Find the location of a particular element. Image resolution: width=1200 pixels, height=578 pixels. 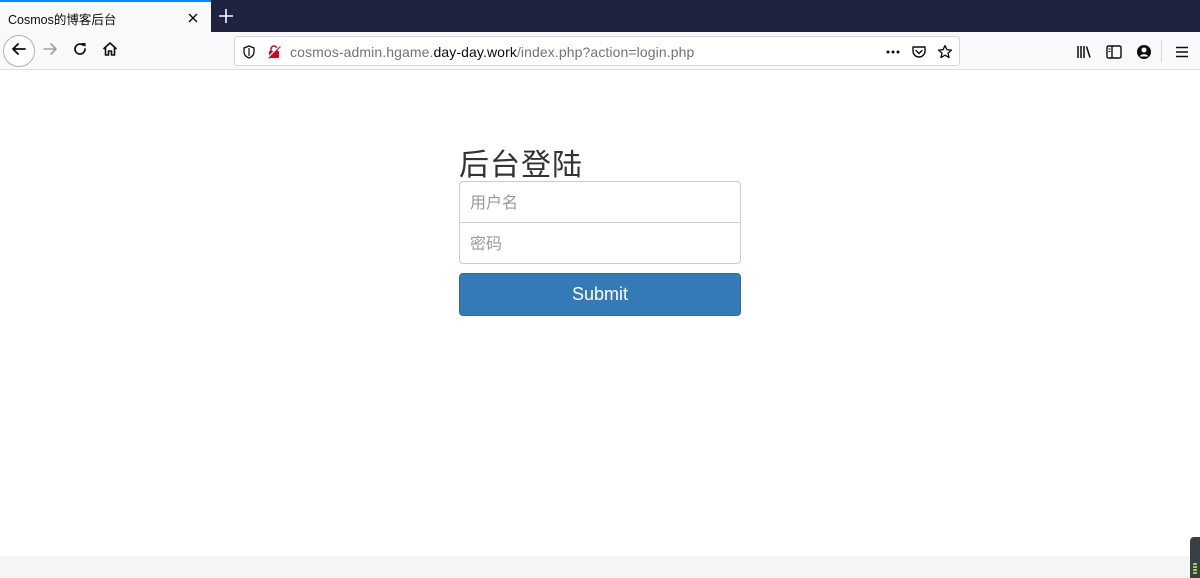

home-icon is located at coordinates (110, 51).